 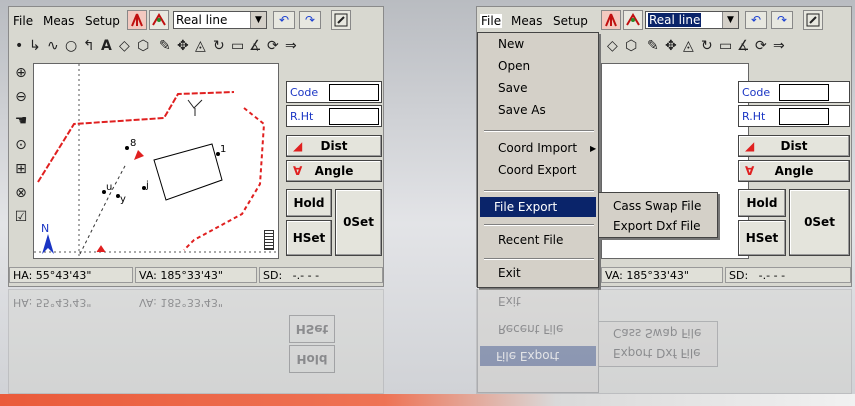 I want to click on reflected-hold: Hold, so click(x=312, y=359).